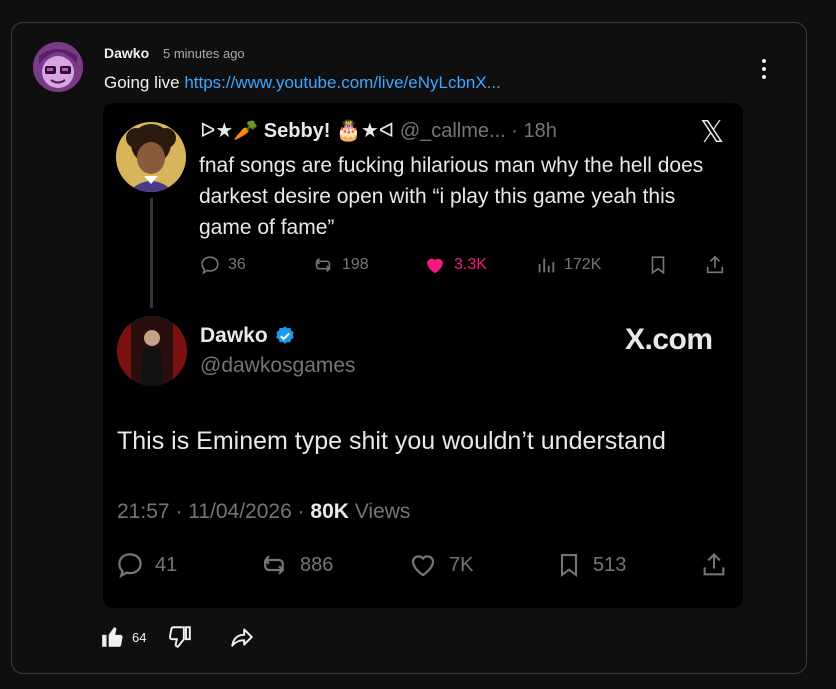  What do you see at coordinates (234, 335) in the screenshot?
I see `main-user-name: Dawko` at bounding box center [234, 335].